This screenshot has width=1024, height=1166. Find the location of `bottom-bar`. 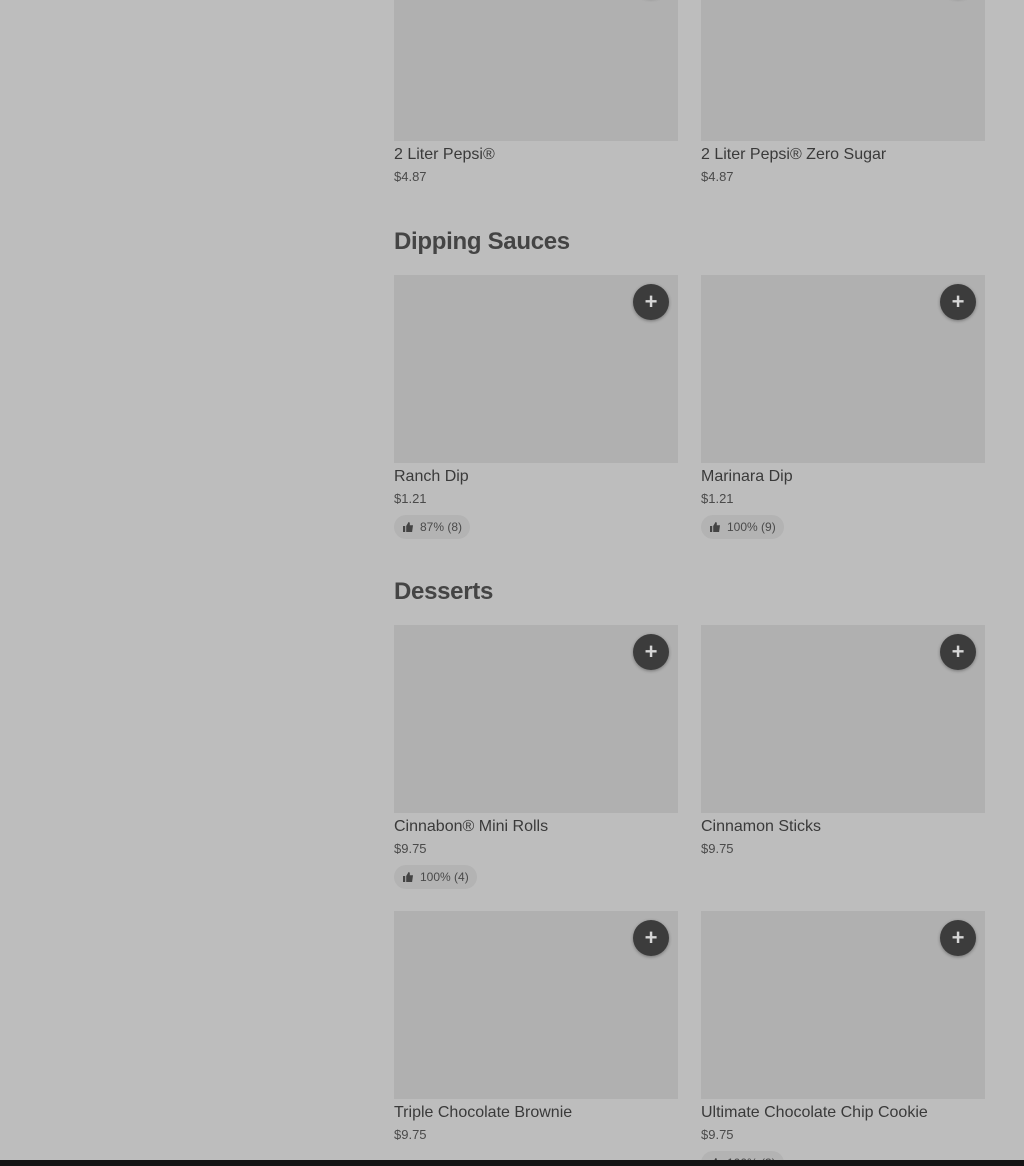

bottom-bar is located at coordinates (512, 1163).